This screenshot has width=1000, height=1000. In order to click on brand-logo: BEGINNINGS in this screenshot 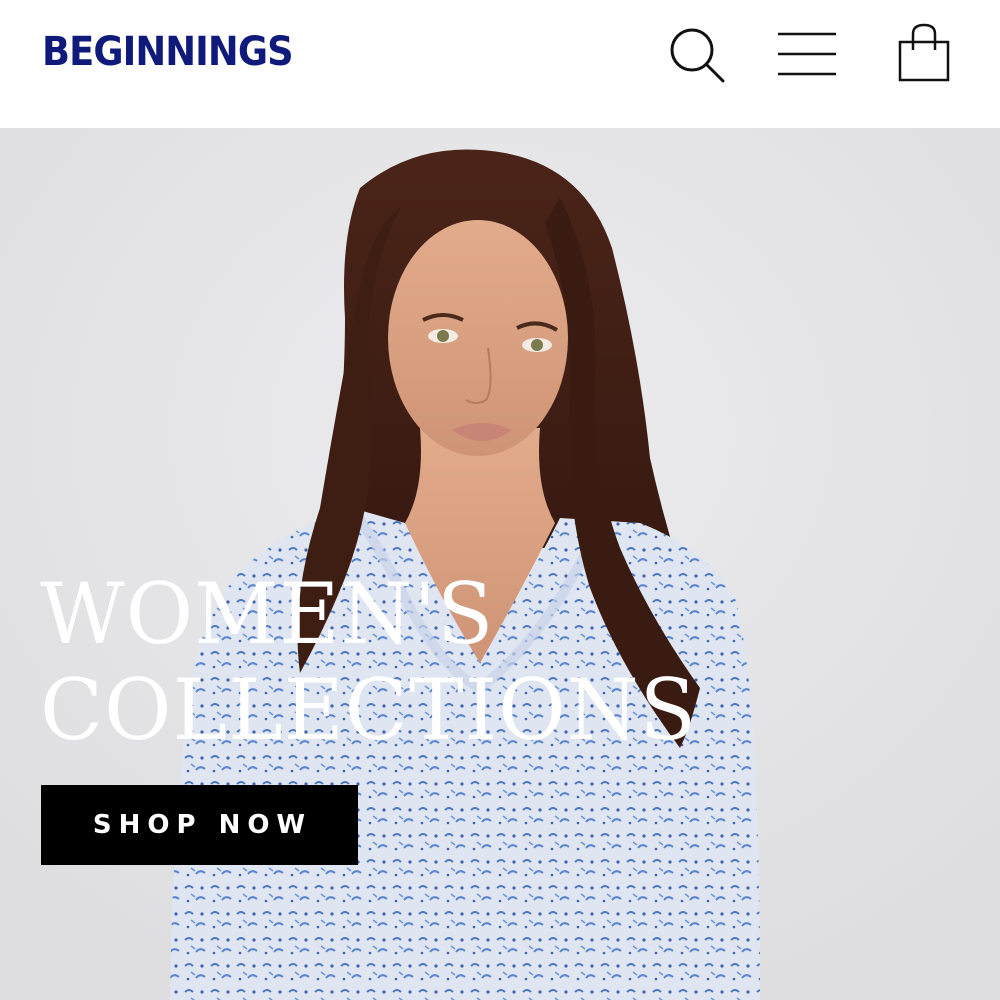, I will do `click(168, 52)`.